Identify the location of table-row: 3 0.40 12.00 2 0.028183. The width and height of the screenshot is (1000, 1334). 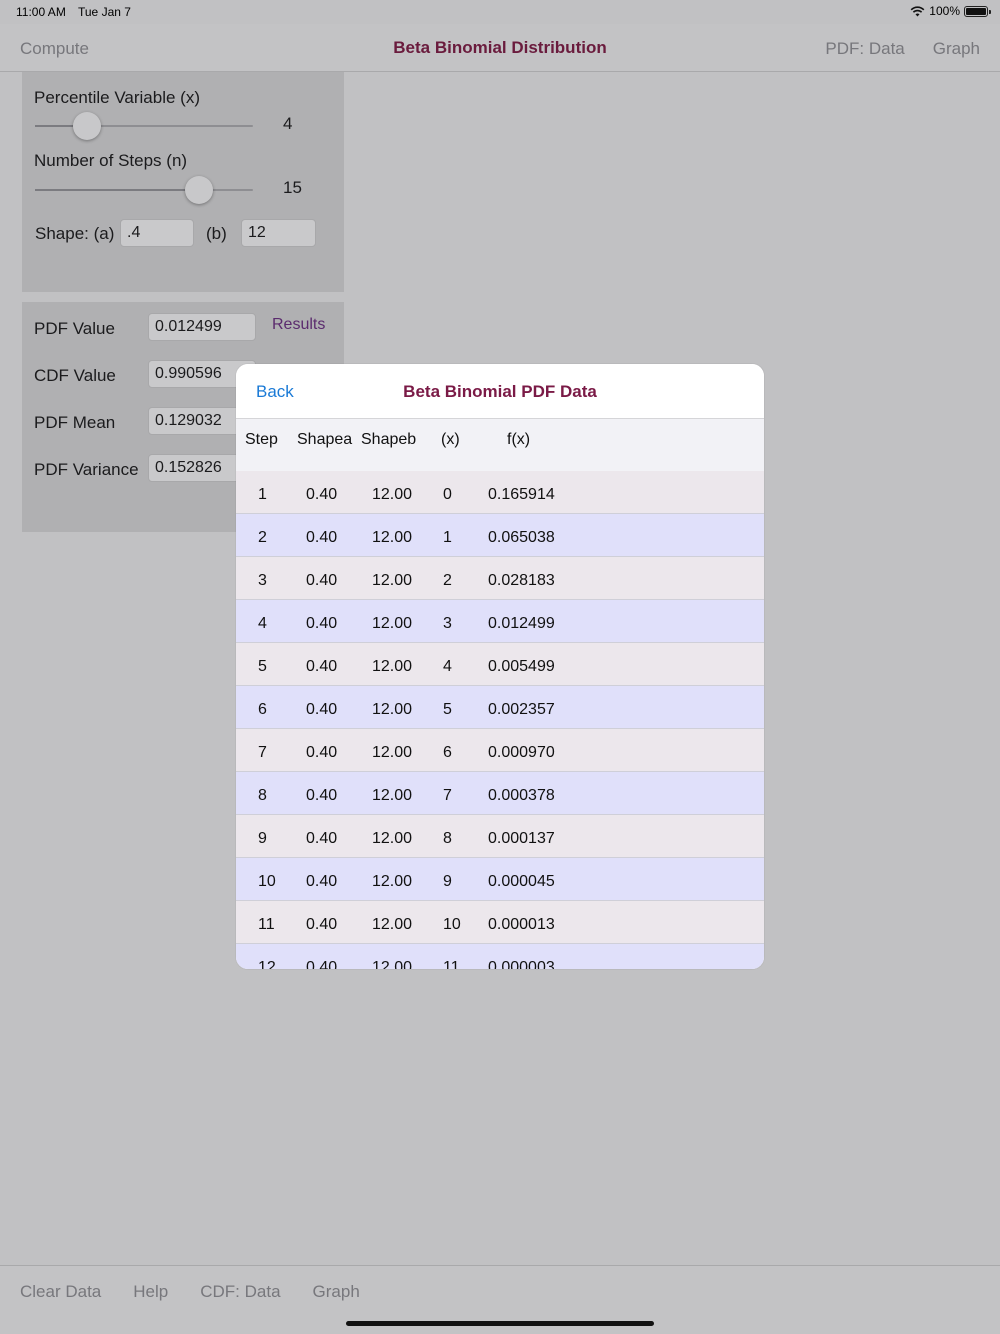
(500, 578).